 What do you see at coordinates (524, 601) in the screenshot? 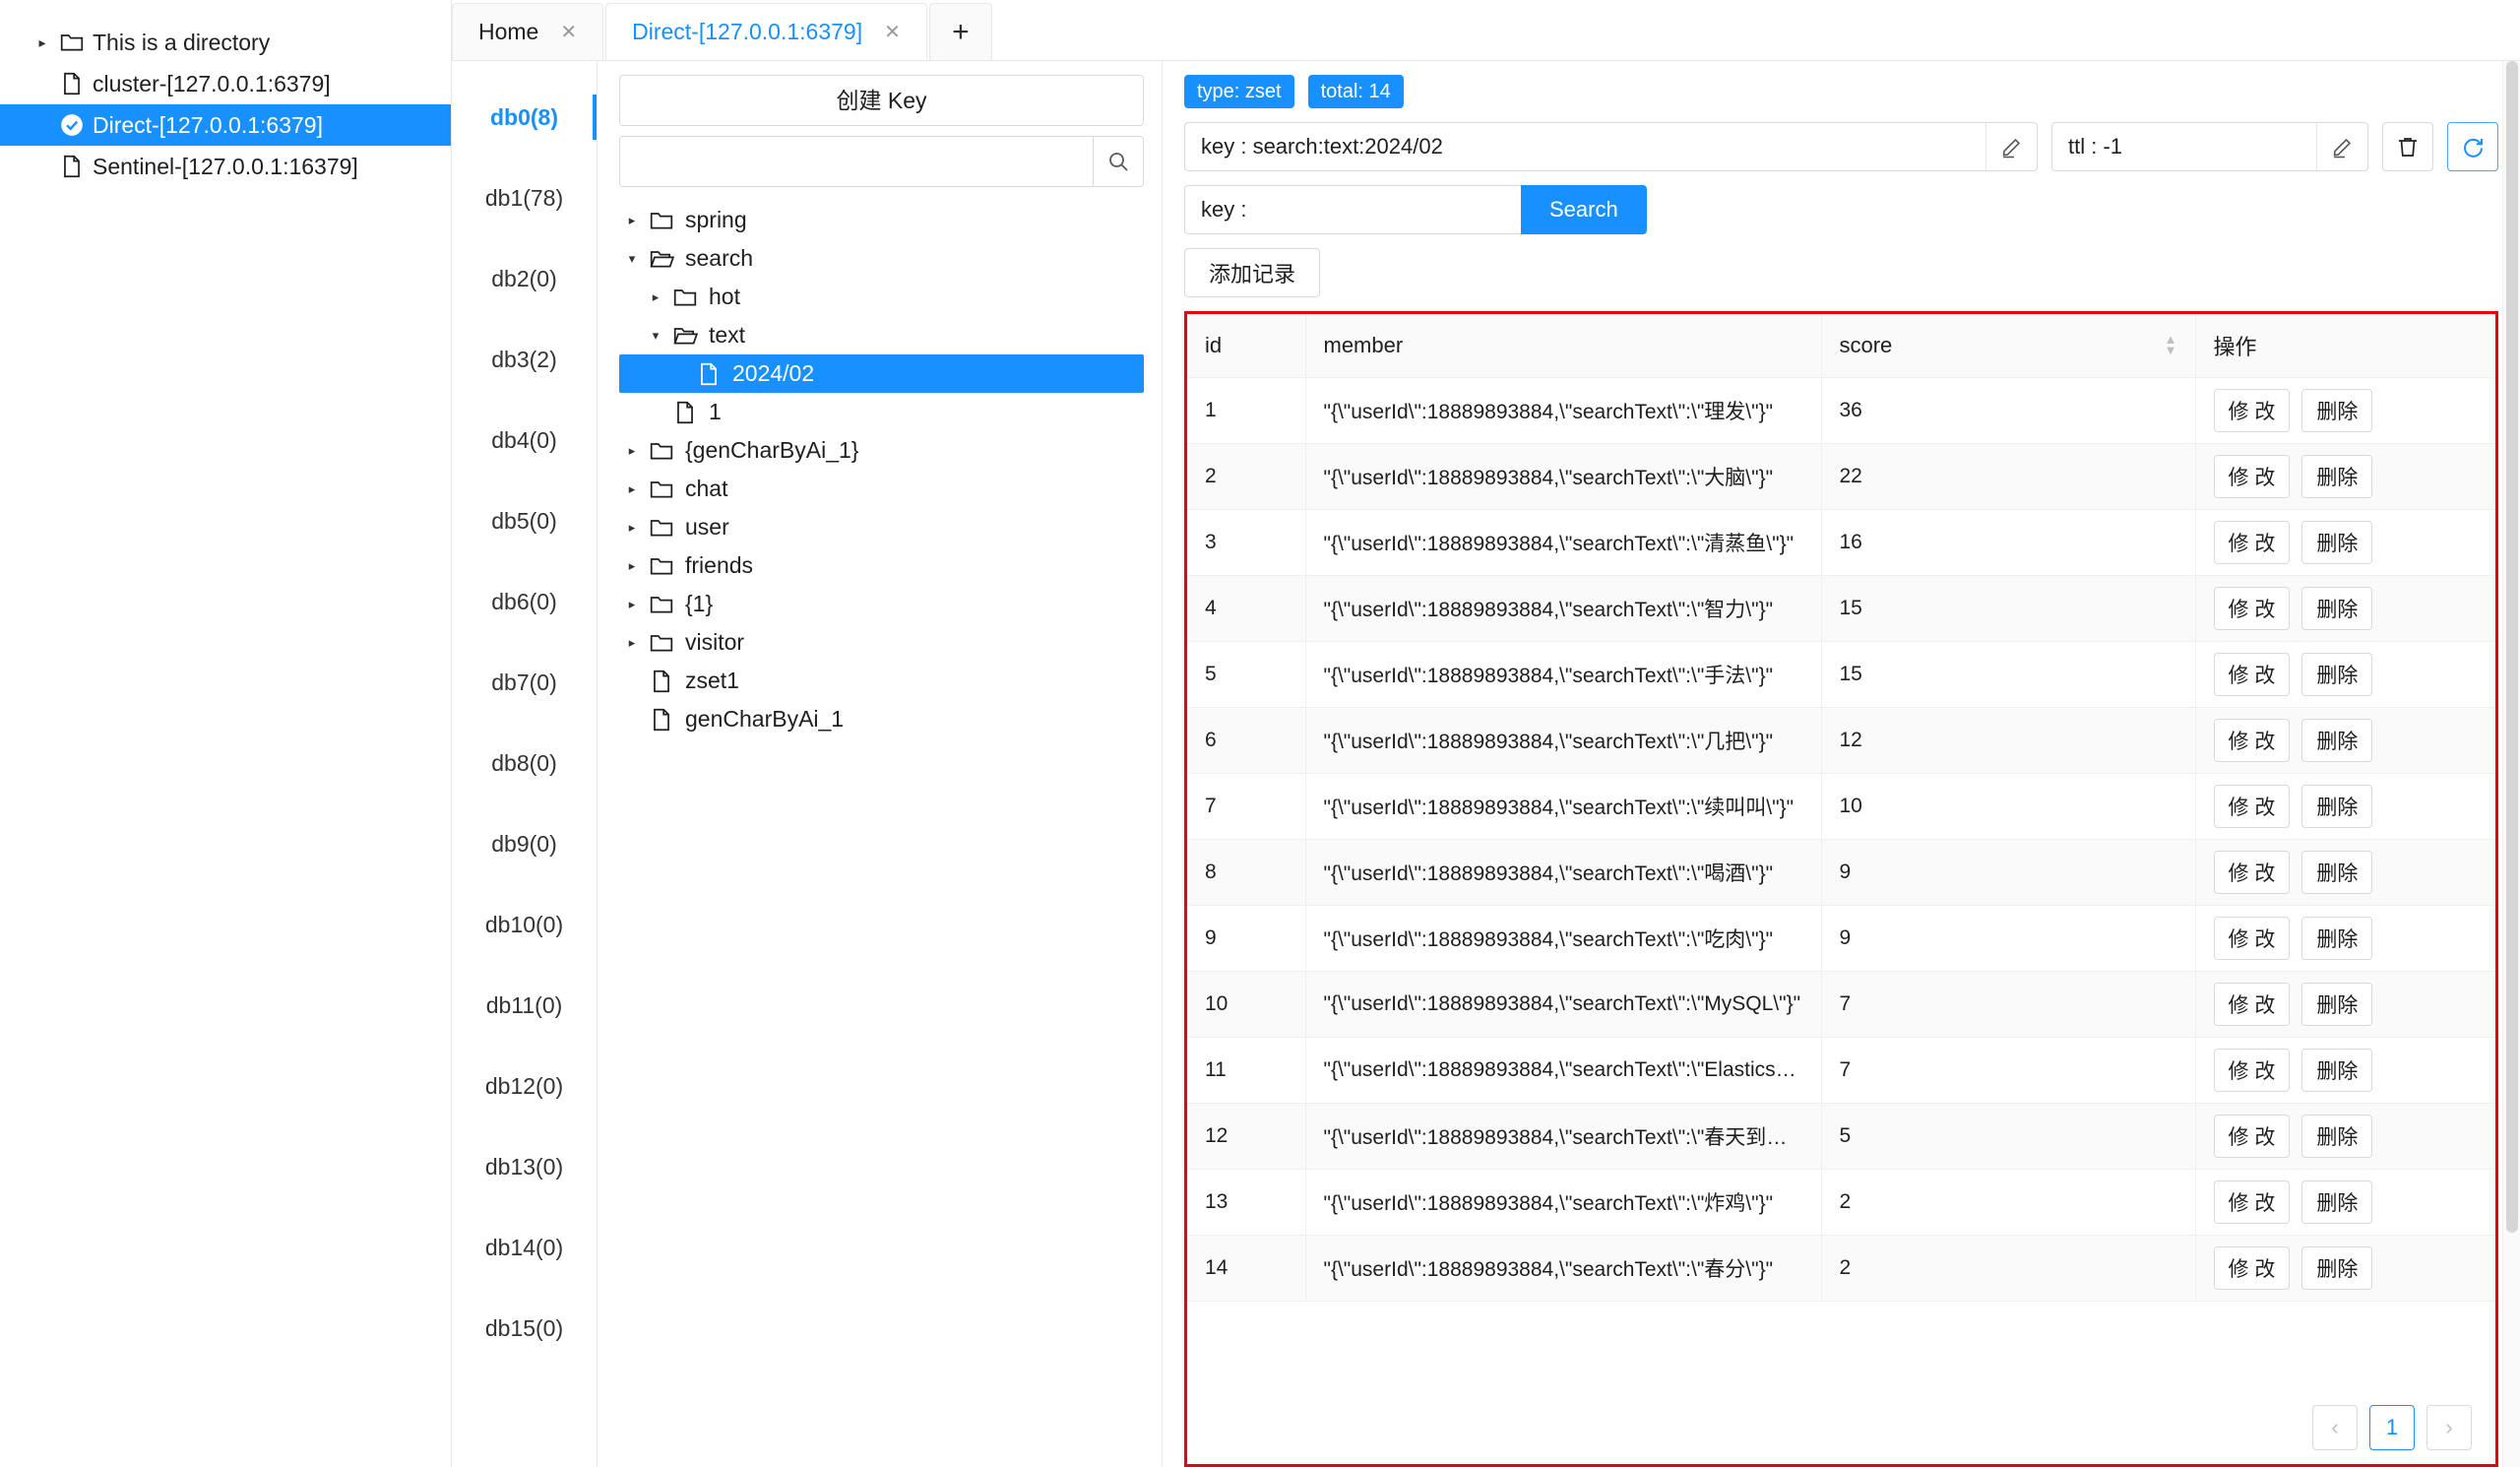
I see `database-item-6: db6(0)` at bounding box center [524, 601].